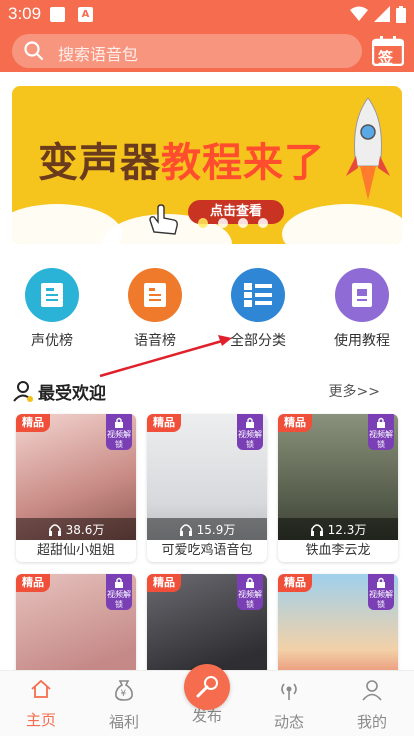 The width and height of the screenshot is (414, 736). I want to click on person-icon, so click(23, 391).